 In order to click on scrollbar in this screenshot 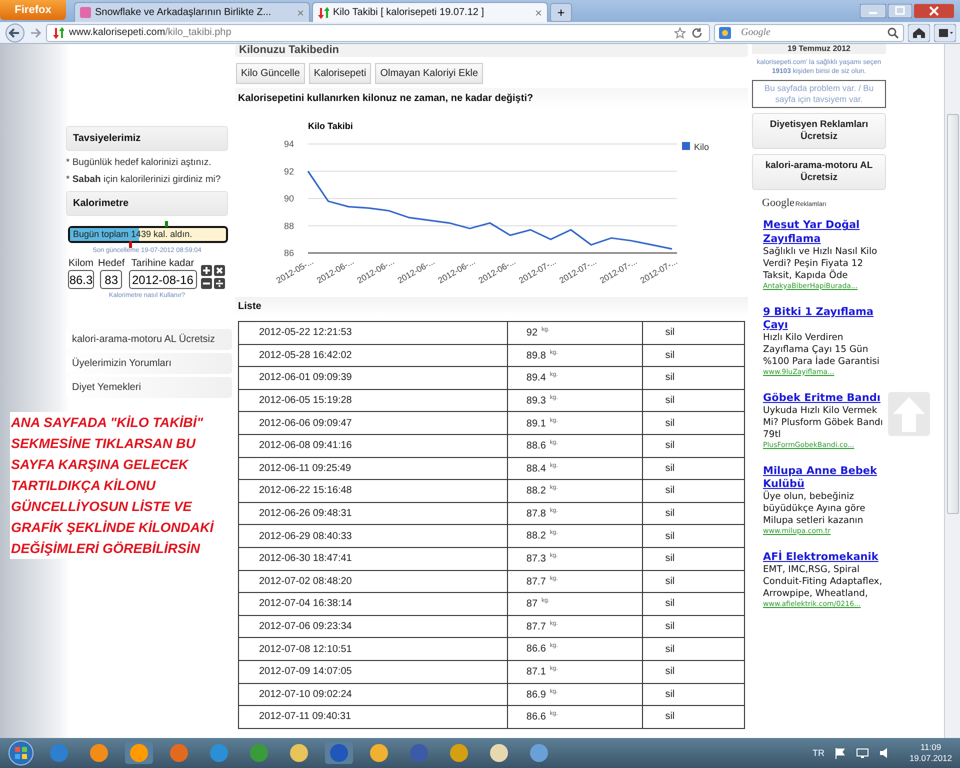, I will do `click(952, 391)`.